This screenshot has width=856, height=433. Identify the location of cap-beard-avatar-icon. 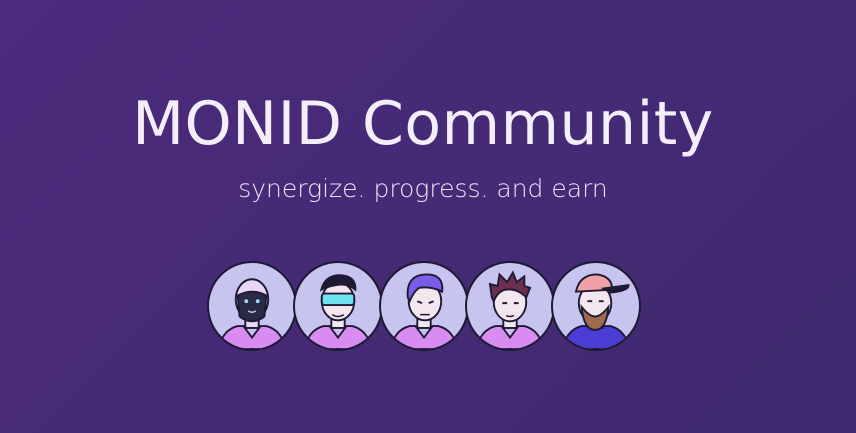
(596, 306).